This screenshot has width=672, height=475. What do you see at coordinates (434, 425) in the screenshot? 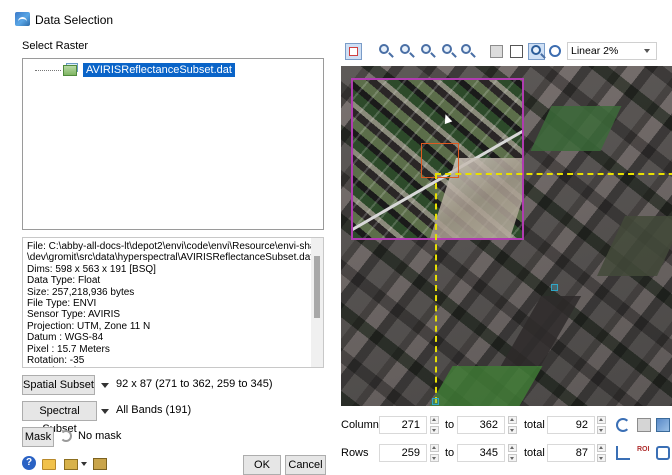
I see `columns-from-stepper` at bounding box center [434, 425].